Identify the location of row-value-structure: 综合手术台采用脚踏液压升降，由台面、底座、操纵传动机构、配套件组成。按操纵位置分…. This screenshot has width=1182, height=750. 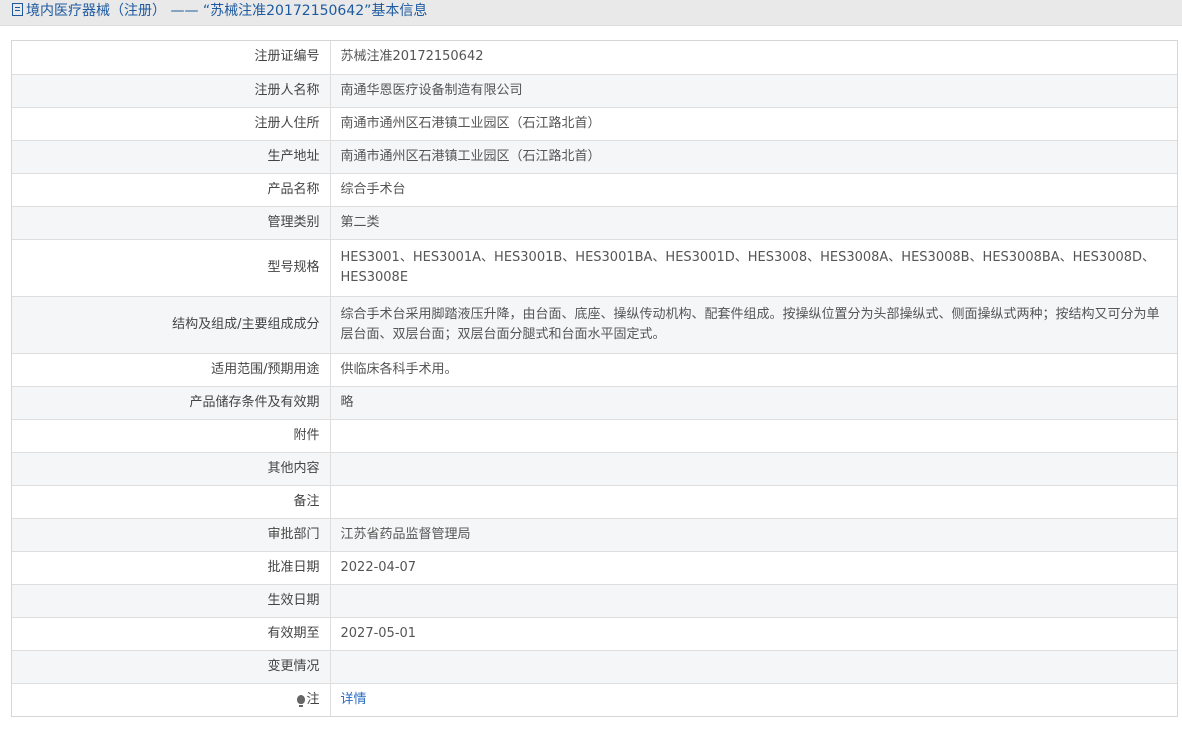
(753, 324).